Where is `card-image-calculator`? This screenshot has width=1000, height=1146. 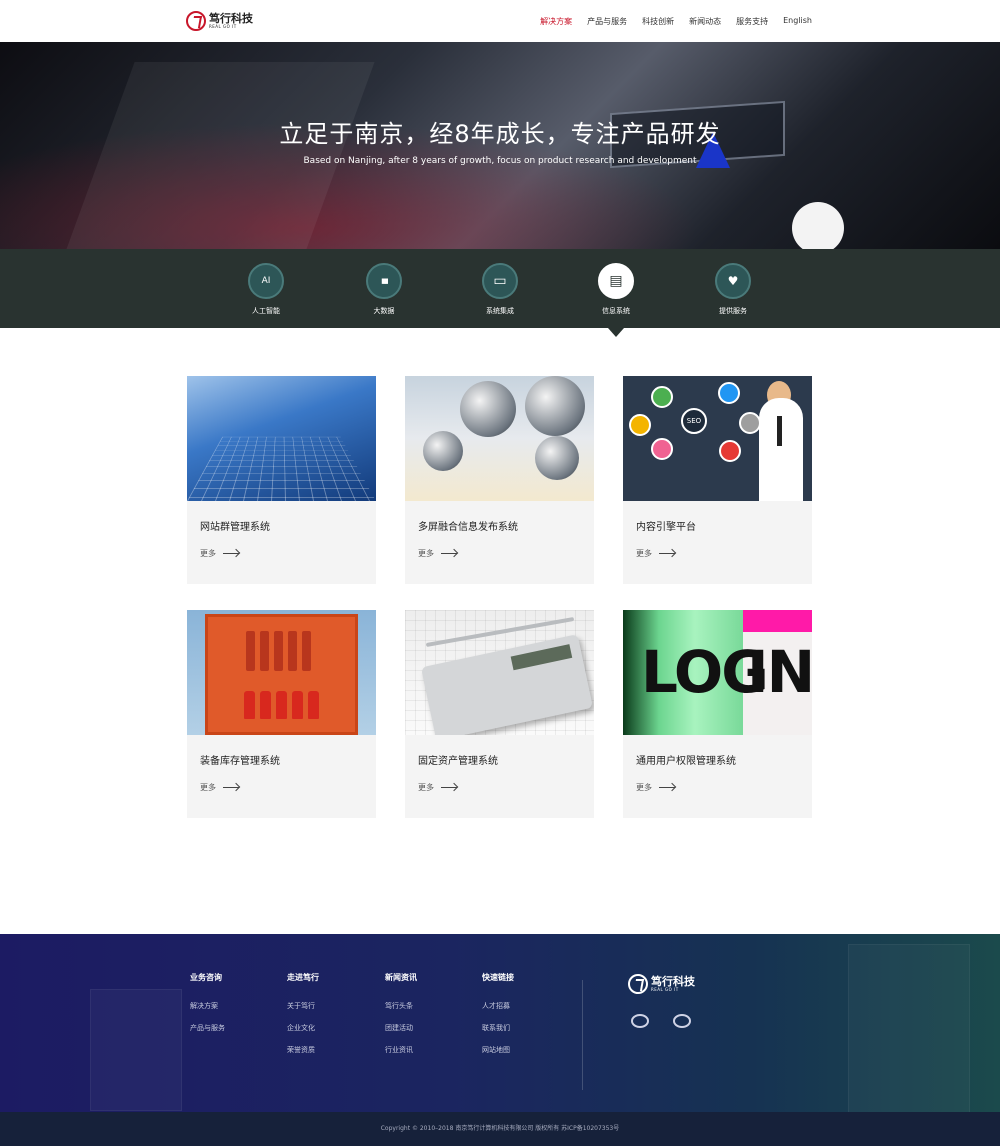 card-image-calculator is located at coordinates (499, 672).